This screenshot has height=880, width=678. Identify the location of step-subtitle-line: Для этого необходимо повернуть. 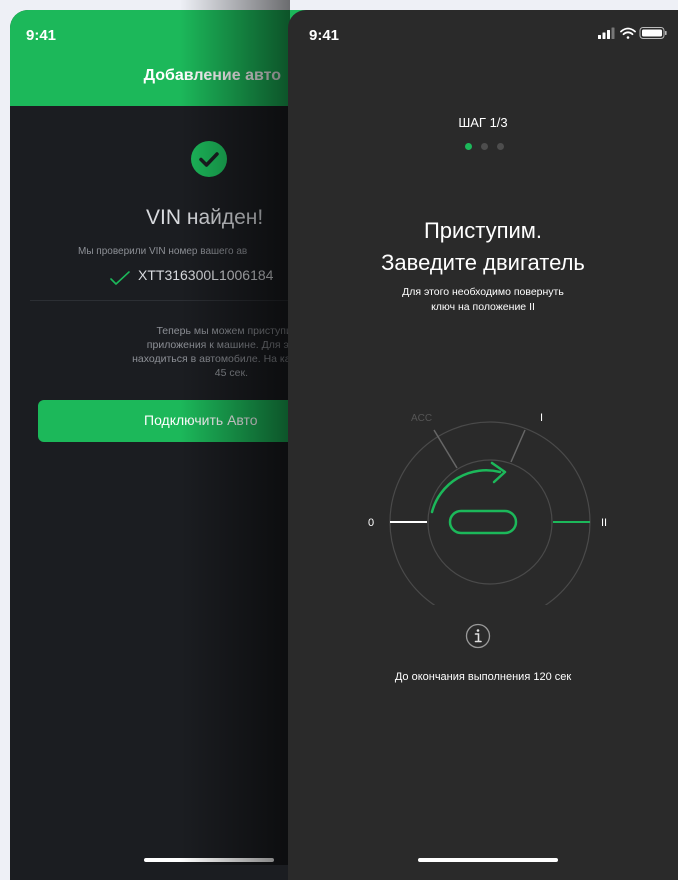
(483, 292).